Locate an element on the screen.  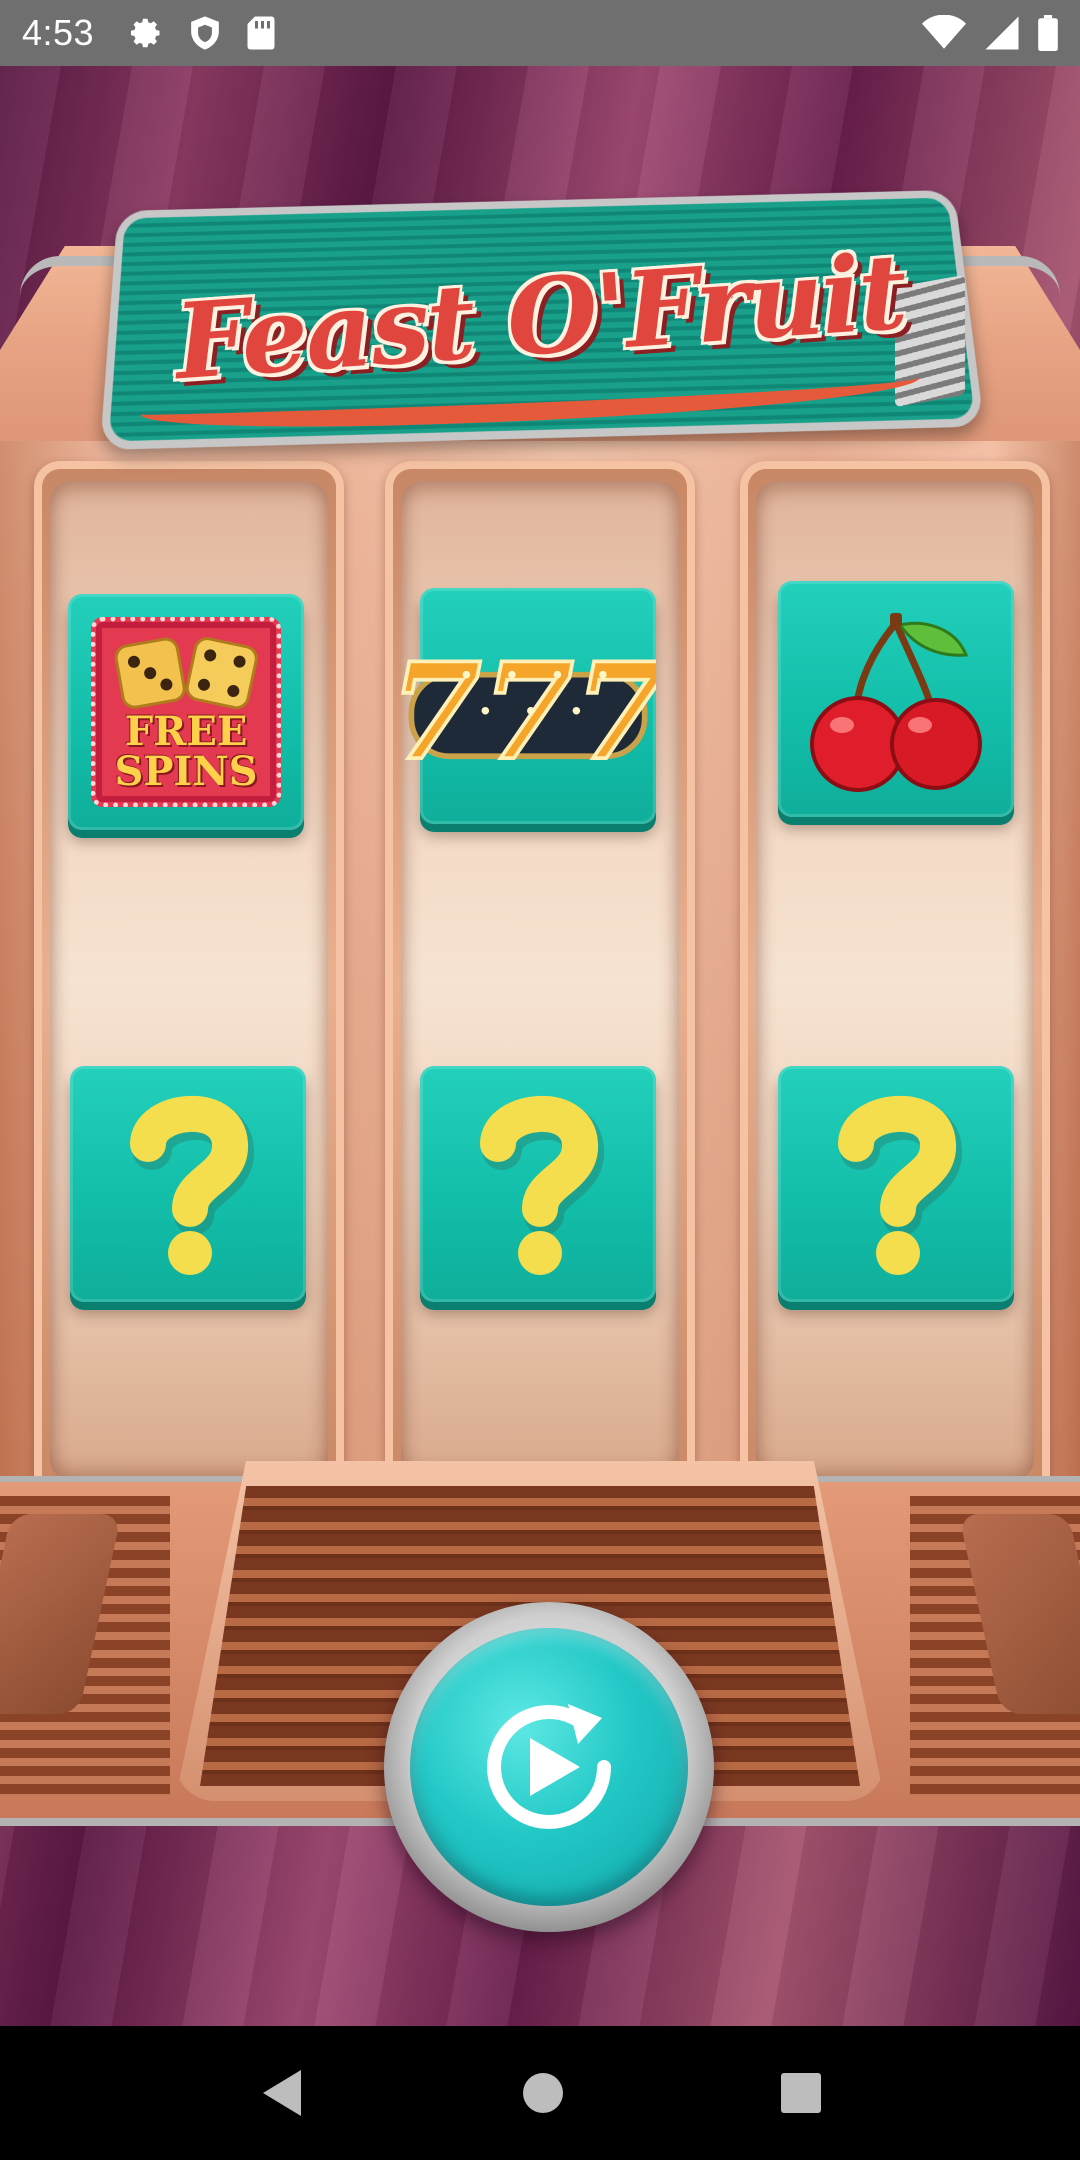
seven-icon: 777 is located at coordinates (528, 712).